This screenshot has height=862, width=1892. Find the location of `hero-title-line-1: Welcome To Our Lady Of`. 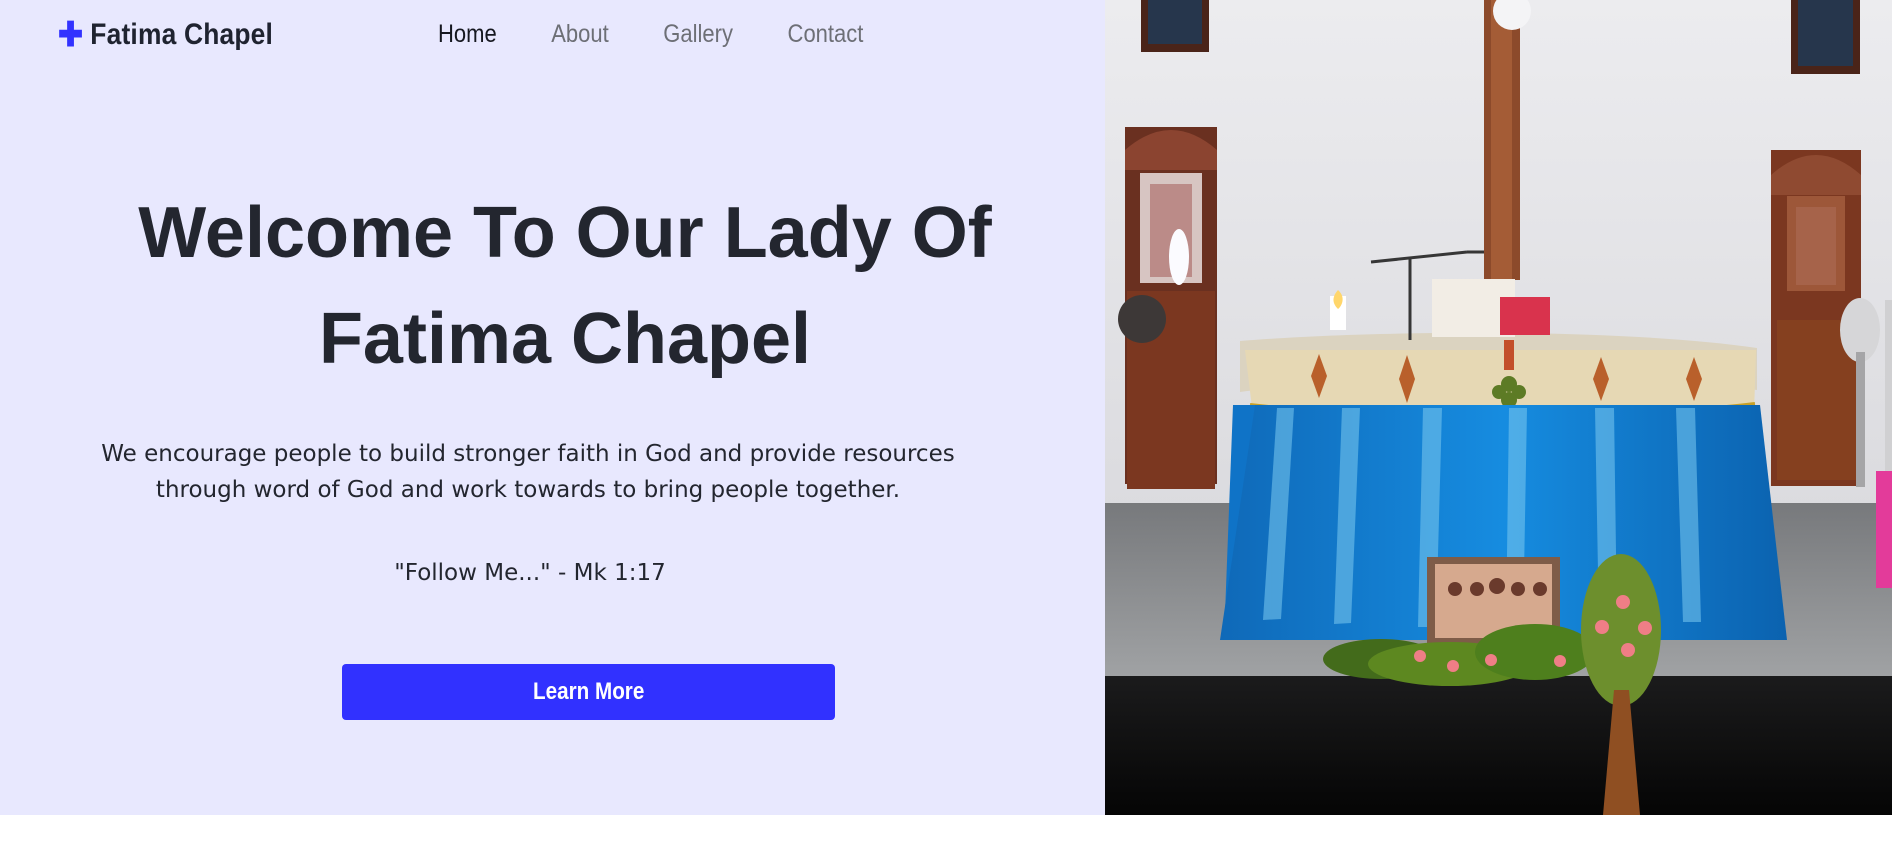

hero-title-line-1: Welcome To Our Lady Of is located at coordinates (565, 233).